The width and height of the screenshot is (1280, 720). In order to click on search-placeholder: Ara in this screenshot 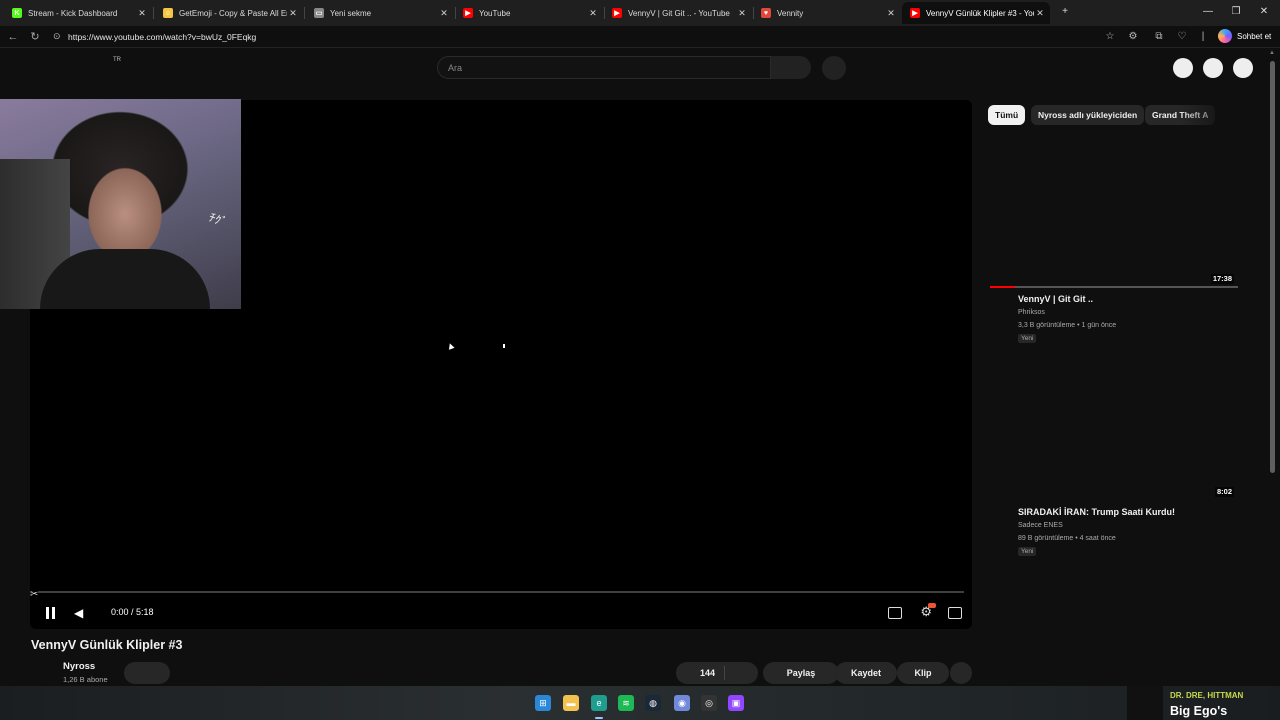, I will do `click(455, 68)`.